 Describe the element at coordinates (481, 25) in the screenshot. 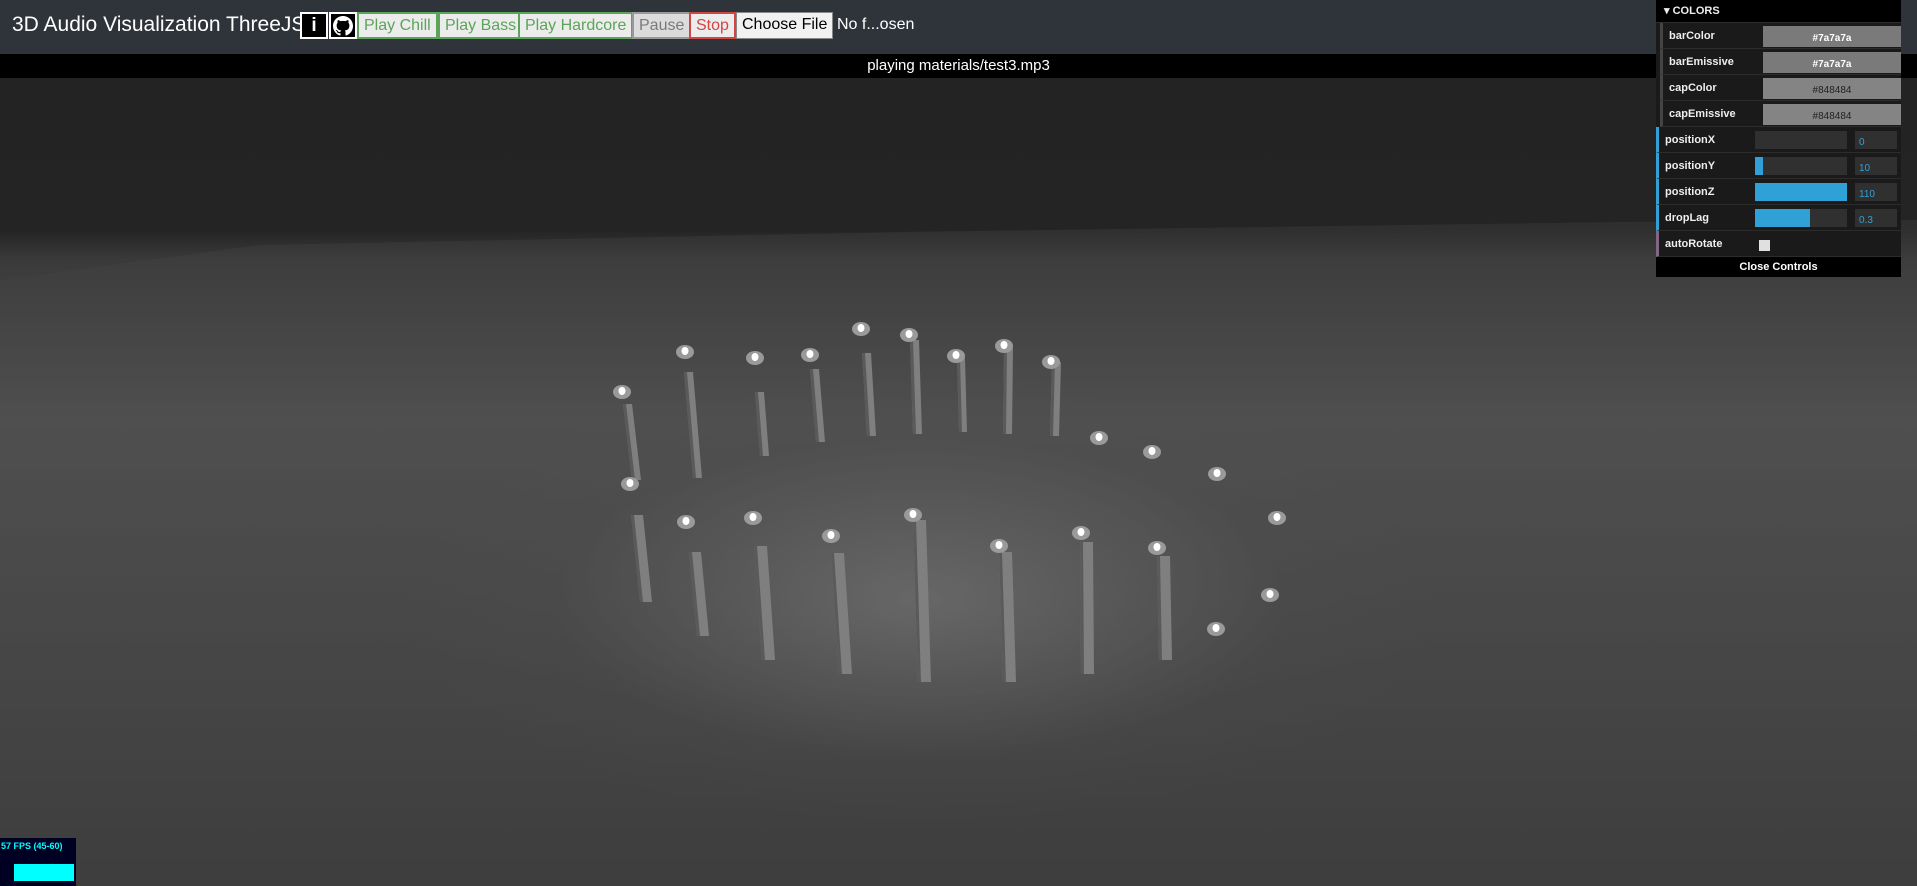

I see `play-bass-button: Play Bass` at that location.